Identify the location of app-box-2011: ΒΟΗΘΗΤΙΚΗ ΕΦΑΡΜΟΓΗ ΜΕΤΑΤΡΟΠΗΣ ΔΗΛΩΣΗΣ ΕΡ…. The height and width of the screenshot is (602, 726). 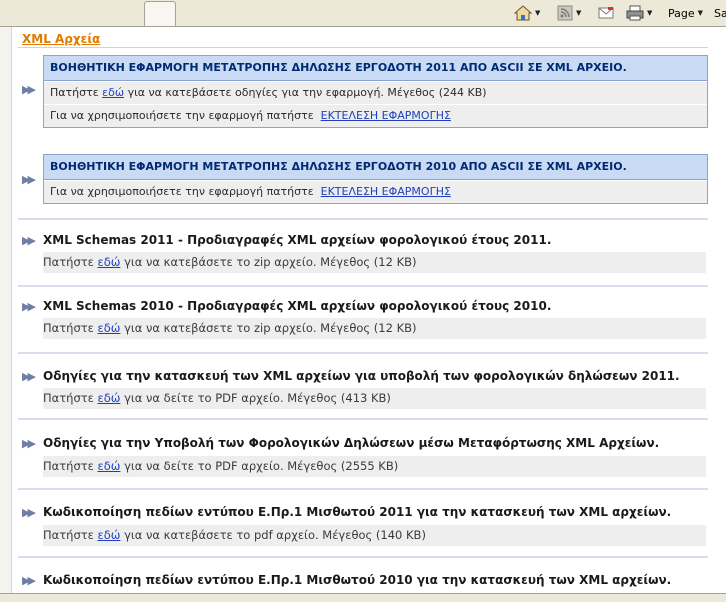
(375, 91).